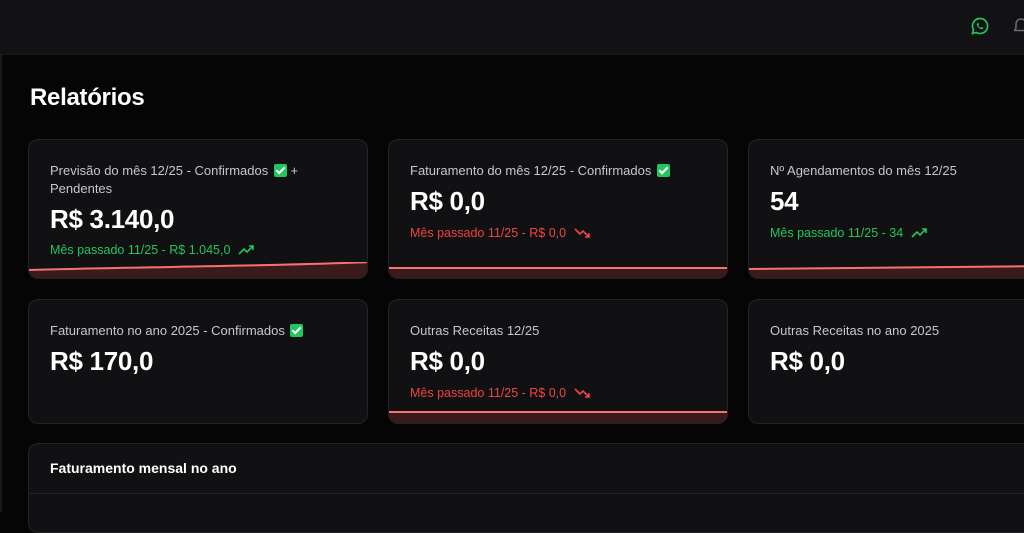 The width and height of the screenshot is (1024, 533). Describe the element at coordinates (980, 26) in the screenshot. I see `whatsapp-icon` at that location.